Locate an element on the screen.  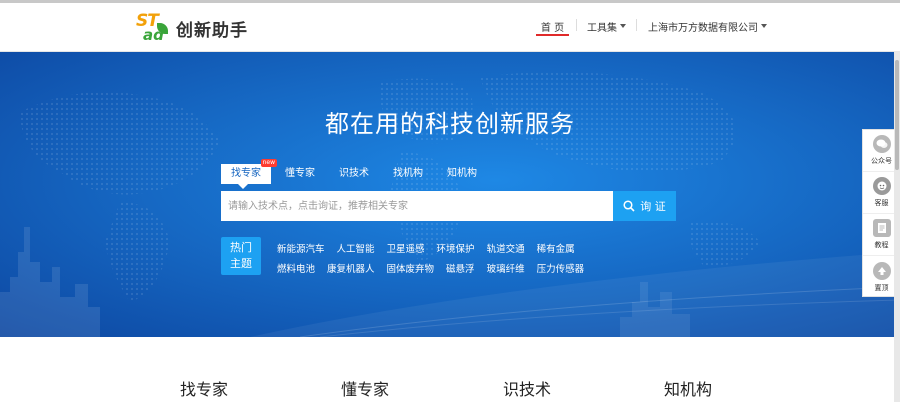
nav-company-dropdown: 上海市万方数据有限公司 is located at coordinates (707, 26).